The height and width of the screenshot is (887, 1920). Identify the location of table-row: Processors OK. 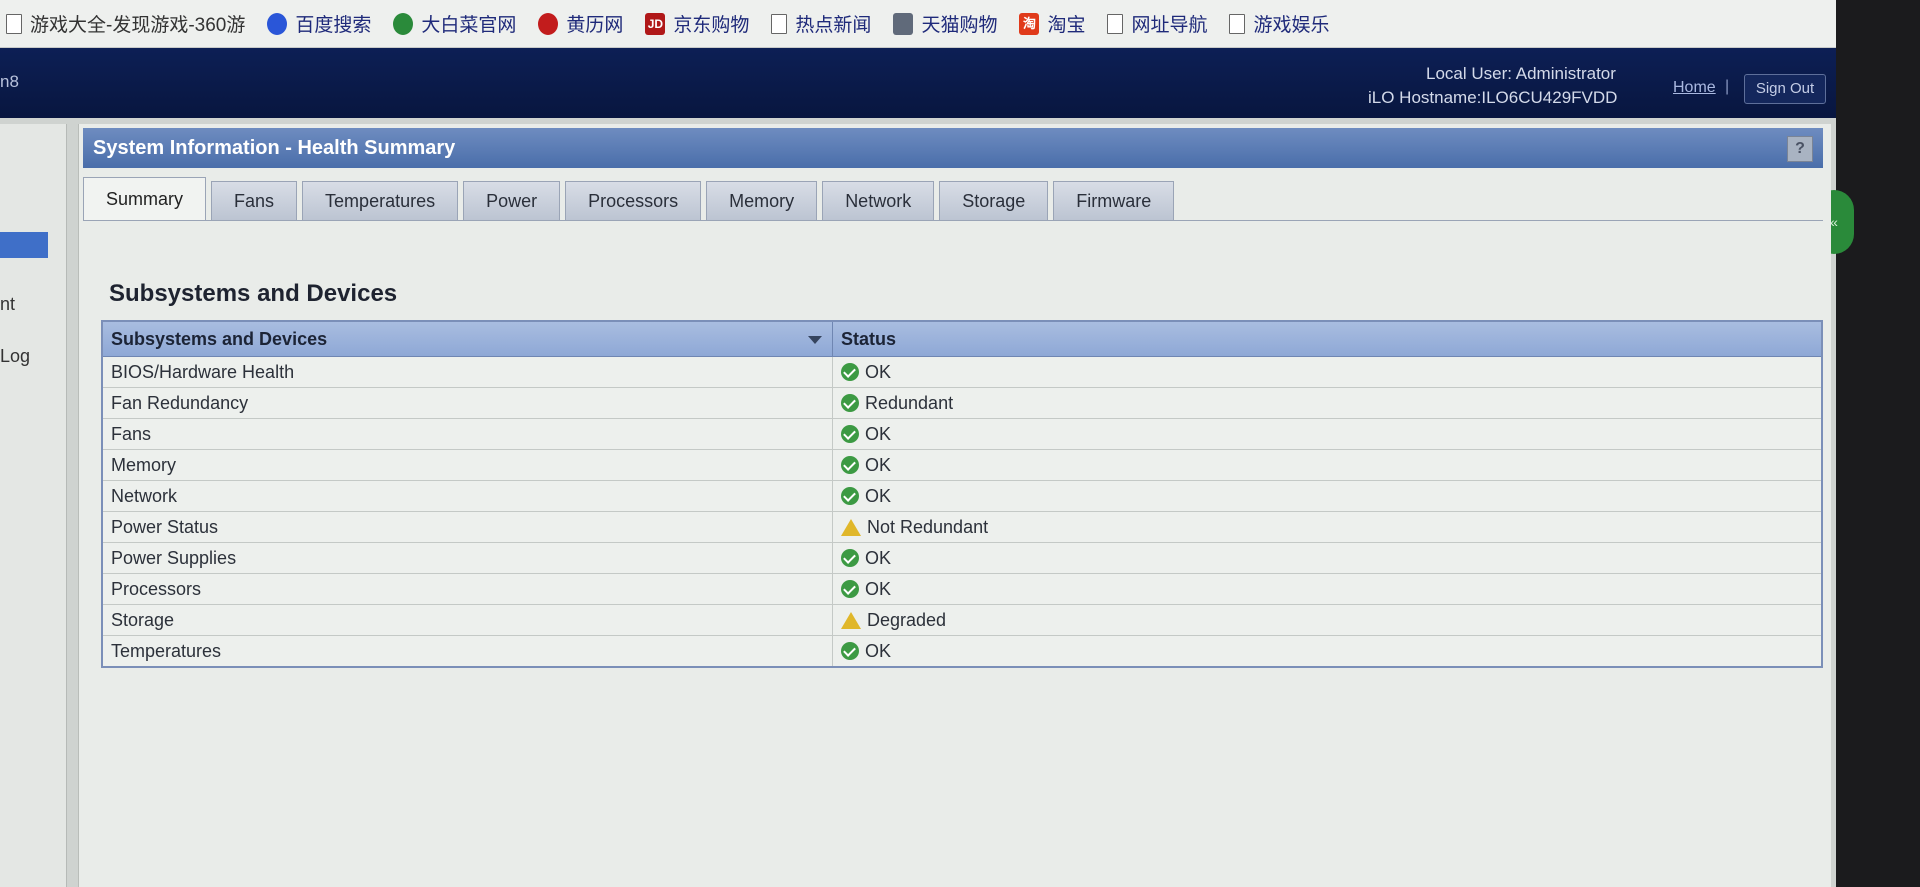
(962, 589).